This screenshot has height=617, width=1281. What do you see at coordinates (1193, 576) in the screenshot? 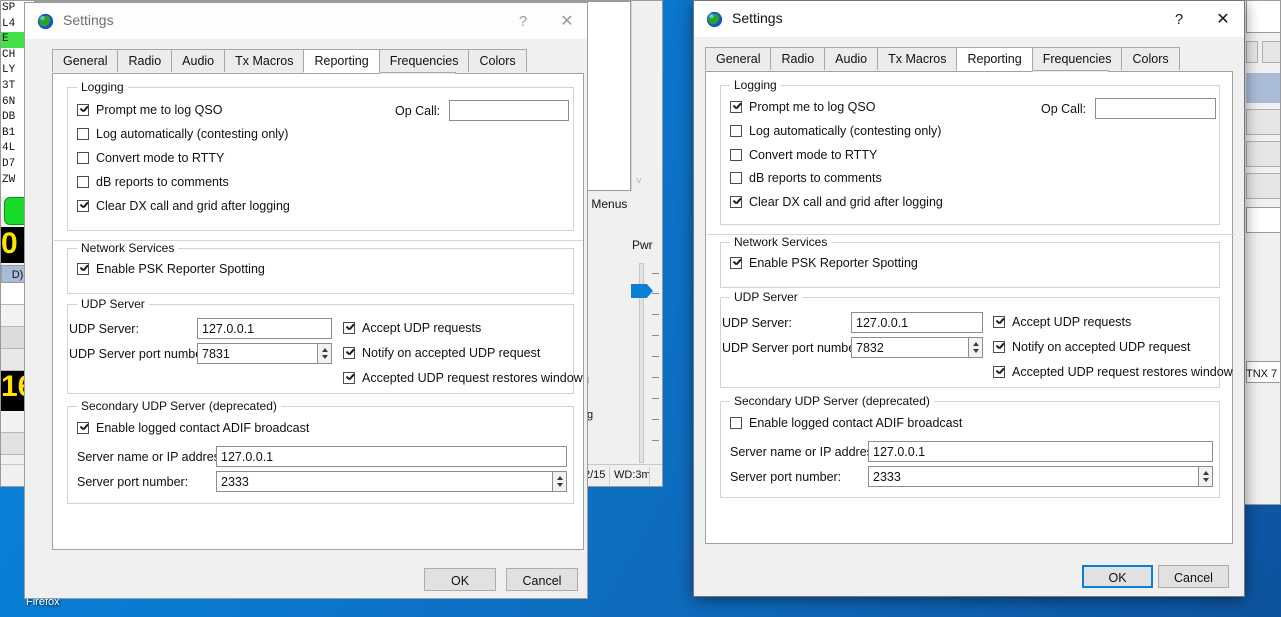
I see `cancel-button-right: Cancel` at bounding box center [1193, 576].